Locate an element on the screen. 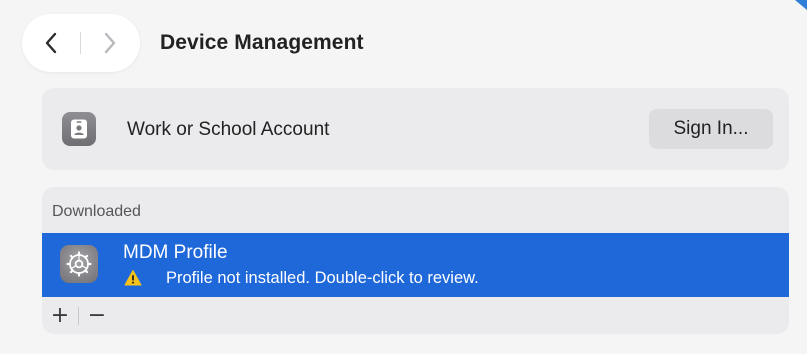 This screenshot has height=354, width=807. list-footer: + − is located at coordinates (415, 315).